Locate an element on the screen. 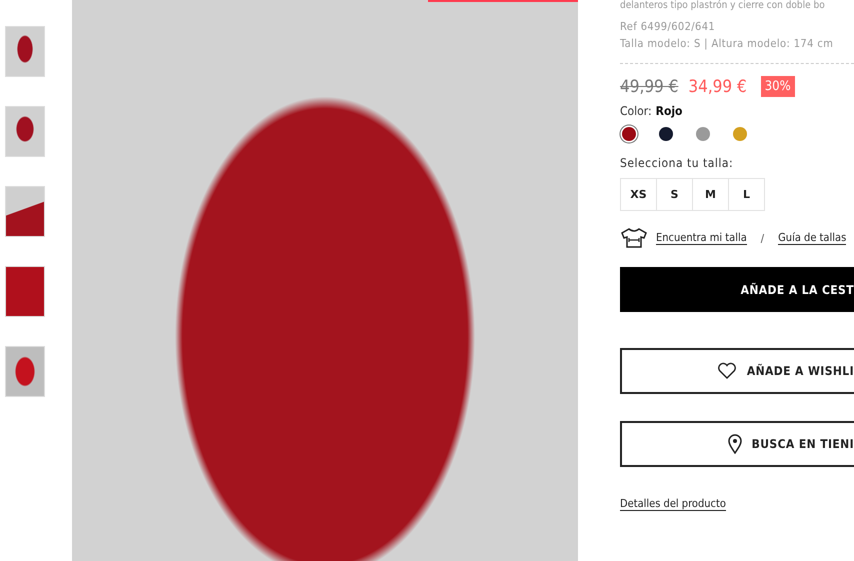  add-to-basket-button: AÑADE A LA CEST is located at coordinates (737, 289).